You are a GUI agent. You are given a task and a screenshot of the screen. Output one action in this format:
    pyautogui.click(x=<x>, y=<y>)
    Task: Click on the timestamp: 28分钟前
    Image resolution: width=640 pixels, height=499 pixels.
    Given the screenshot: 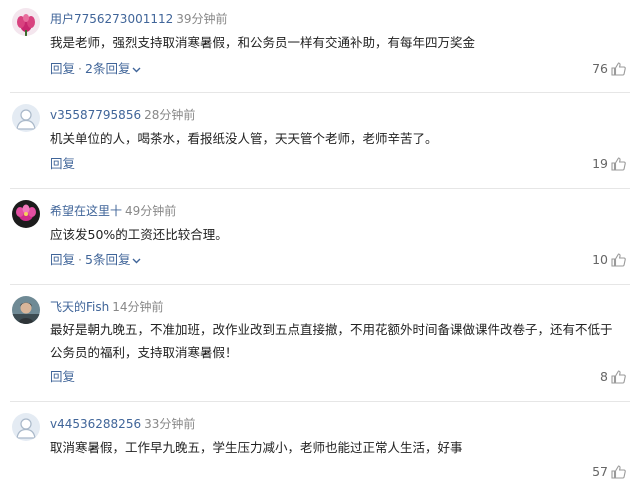 What is the action you would take?
    pyautogui.click(x=170, y=115)
    